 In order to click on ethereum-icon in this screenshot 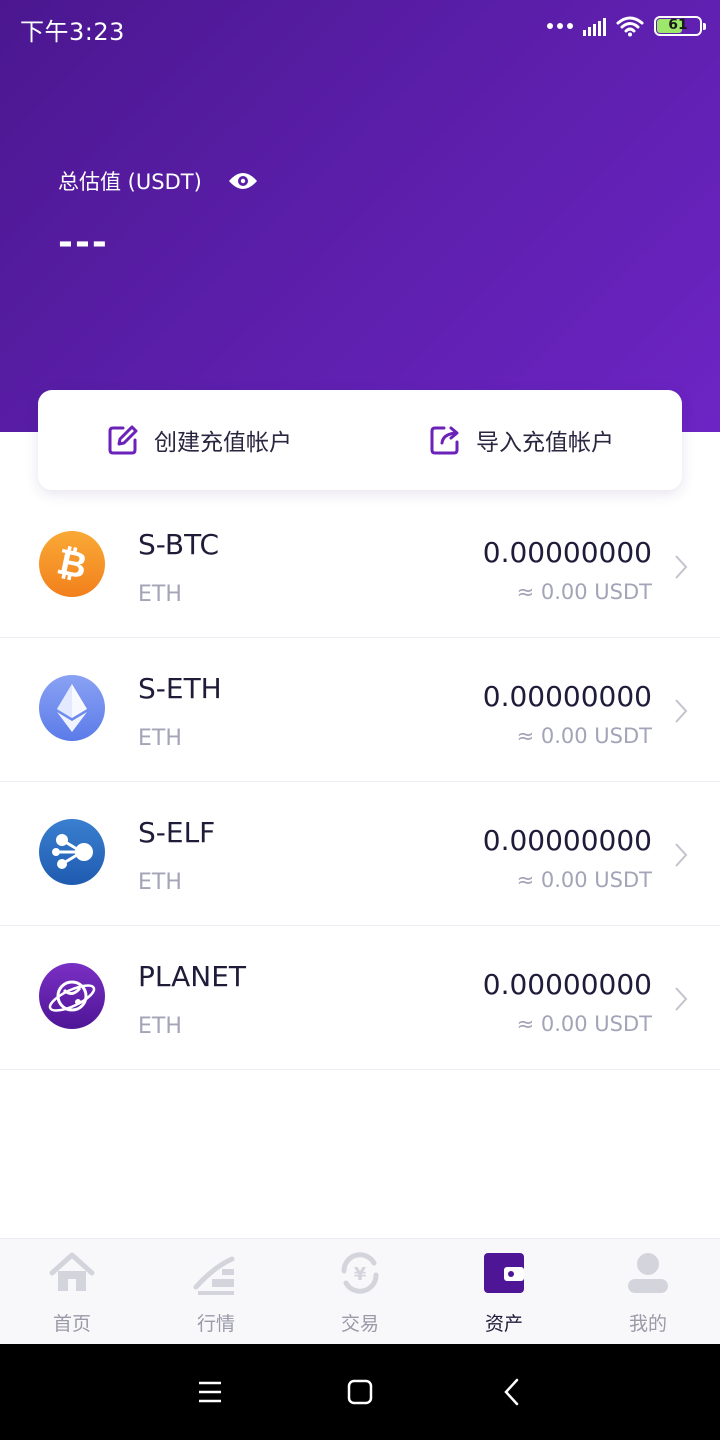, I will do `click(72, 708)`.